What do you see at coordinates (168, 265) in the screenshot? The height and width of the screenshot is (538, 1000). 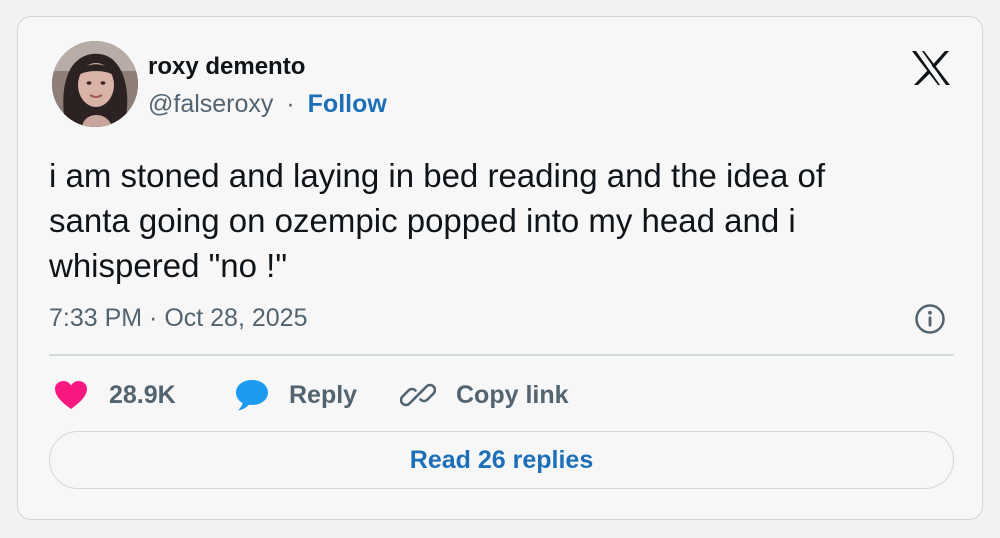 I see `tweet-line: whispered "no !"` at bounding box center [168, 265].